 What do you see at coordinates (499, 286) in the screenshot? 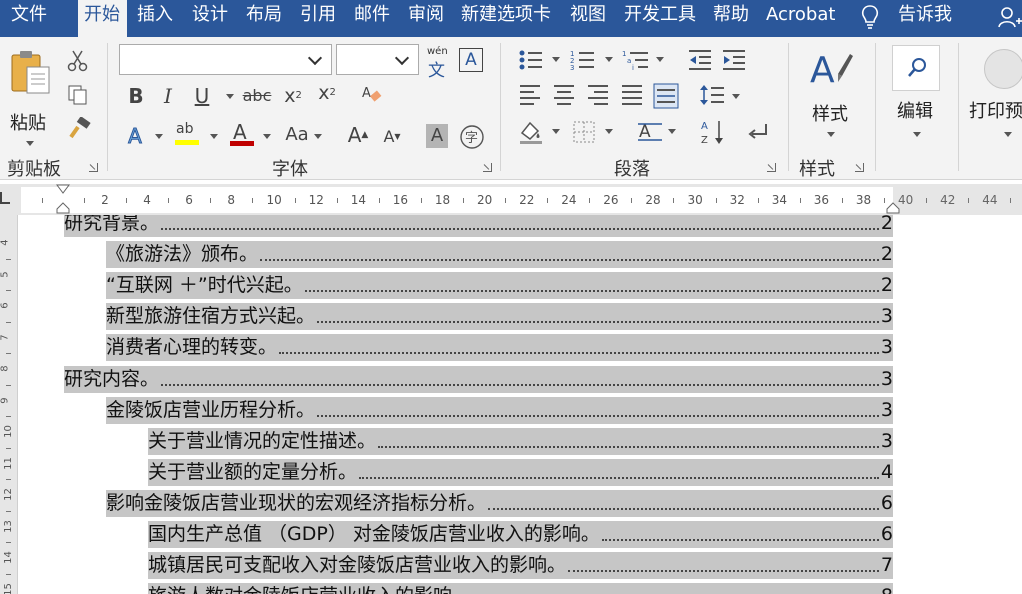
I see `toc-entry: “互联网 ＋”时代兴起。 2` at bounding box center [499, 286].